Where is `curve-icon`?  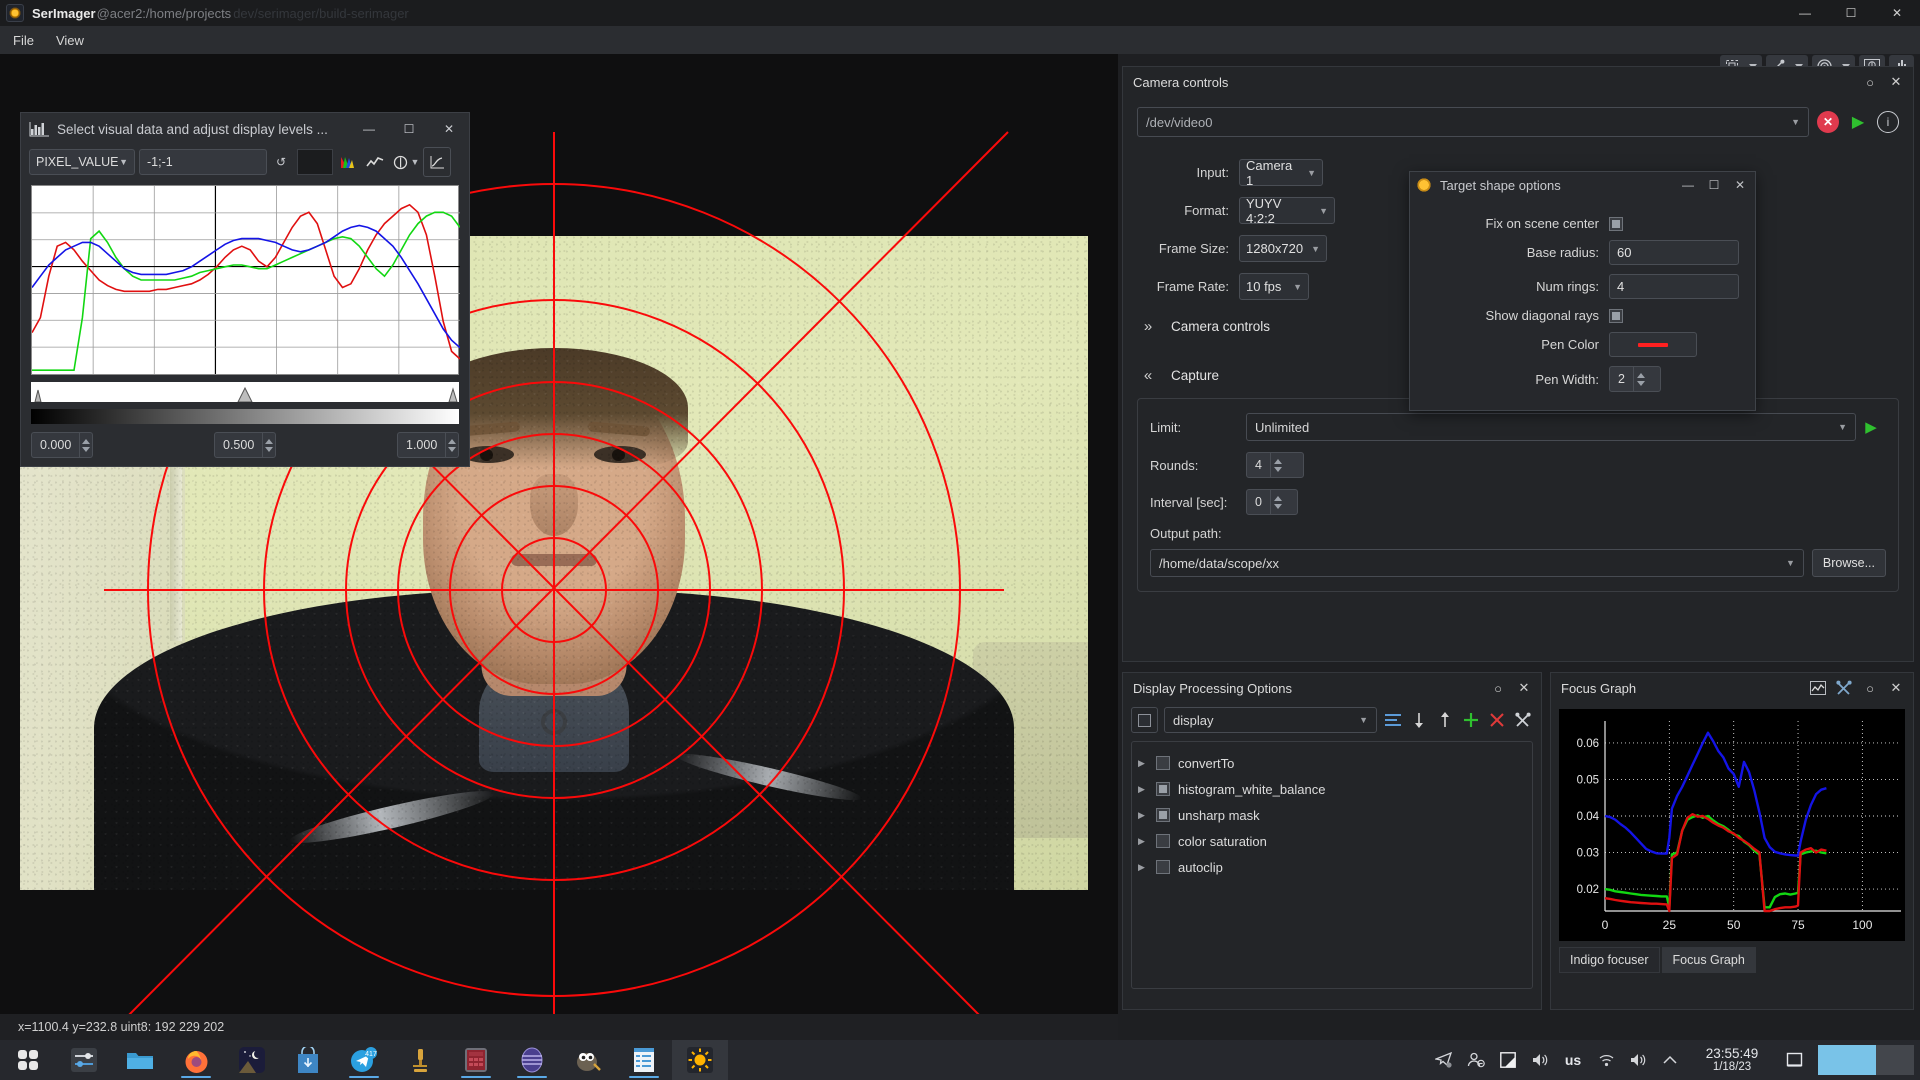
curve-icon is located at coordinates (375, 162).